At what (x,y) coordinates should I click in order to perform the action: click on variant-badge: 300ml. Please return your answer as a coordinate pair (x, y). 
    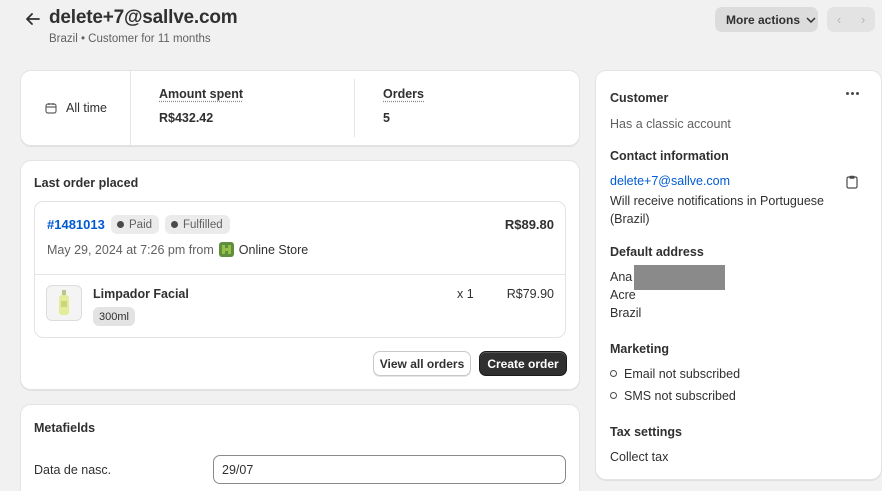
    Looking at the image, I should click on (114, 316).